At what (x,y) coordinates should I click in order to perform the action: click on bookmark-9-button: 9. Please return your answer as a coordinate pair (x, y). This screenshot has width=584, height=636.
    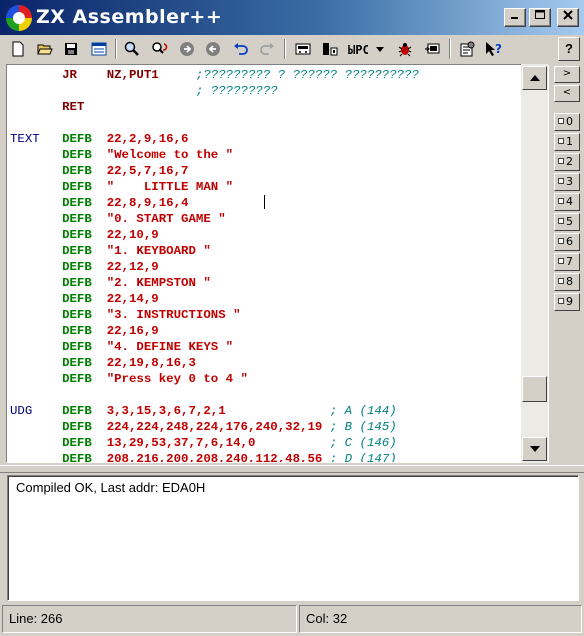
    Looking at the image, I should click on (567, 302).